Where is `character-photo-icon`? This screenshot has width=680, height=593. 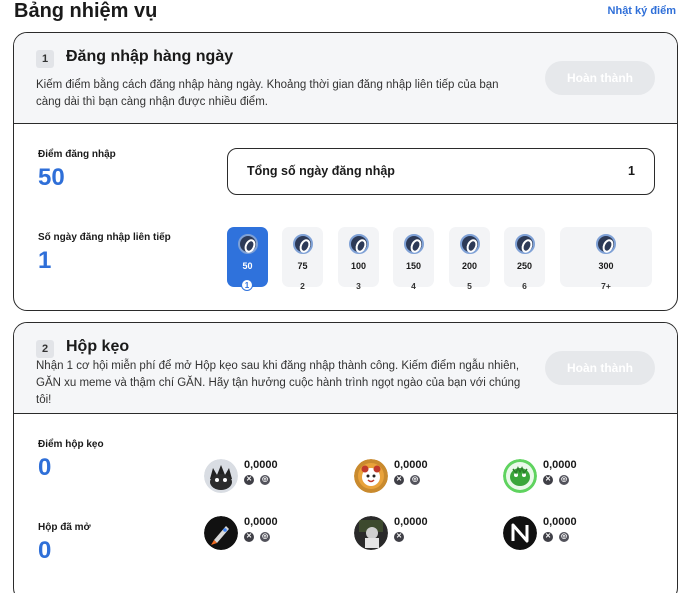 character-photo-icon is located at coordinates (371, 533).